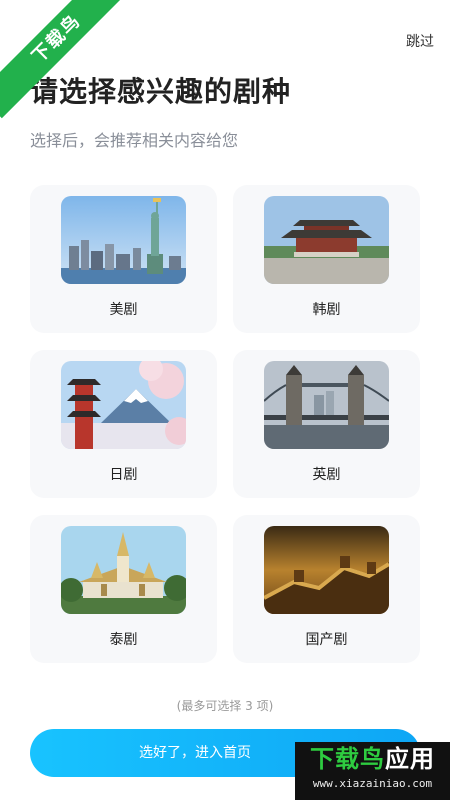  Describe the element at coordinates (410, 759) in the screenshot. I see `watermark-brand-white: 应用` at that location.